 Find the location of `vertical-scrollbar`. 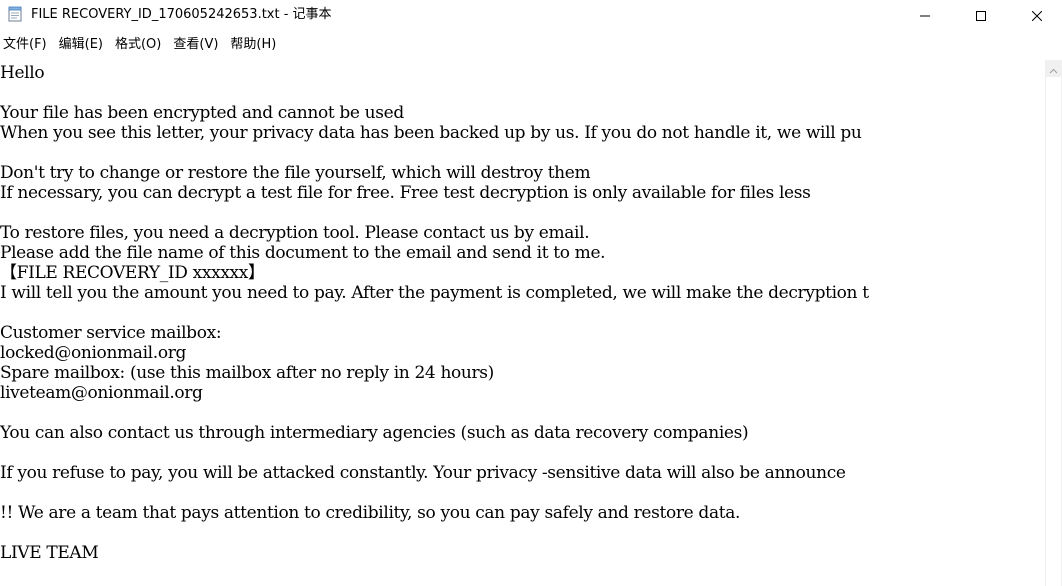

vertical-scrollbar is located at coordinates (1053, 323).